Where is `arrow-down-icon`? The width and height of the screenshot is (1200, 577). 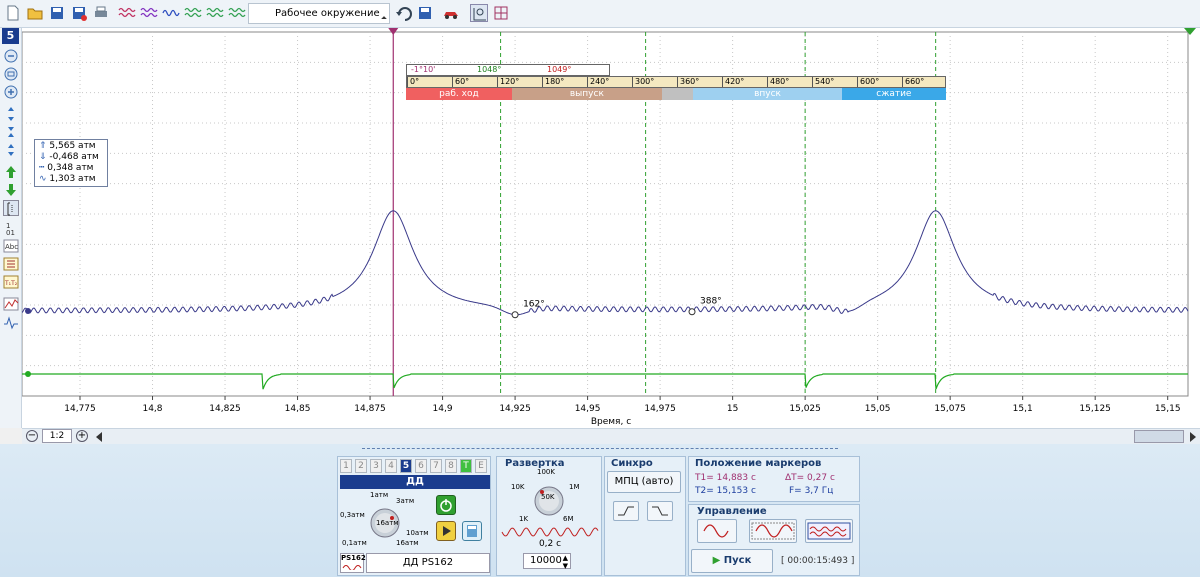 arrow-down-icon is located at coordinates (11, 190).